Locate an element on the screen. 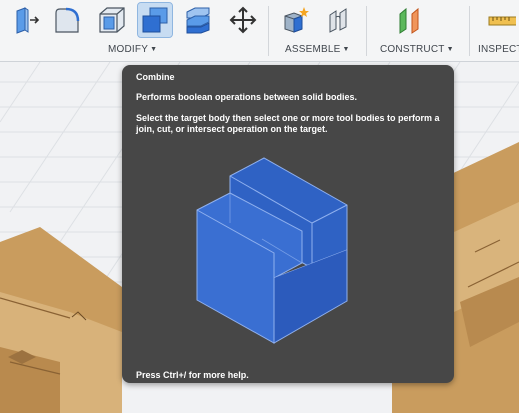  inspect-group-label: INSPECT is located at coordinates (498, 49).